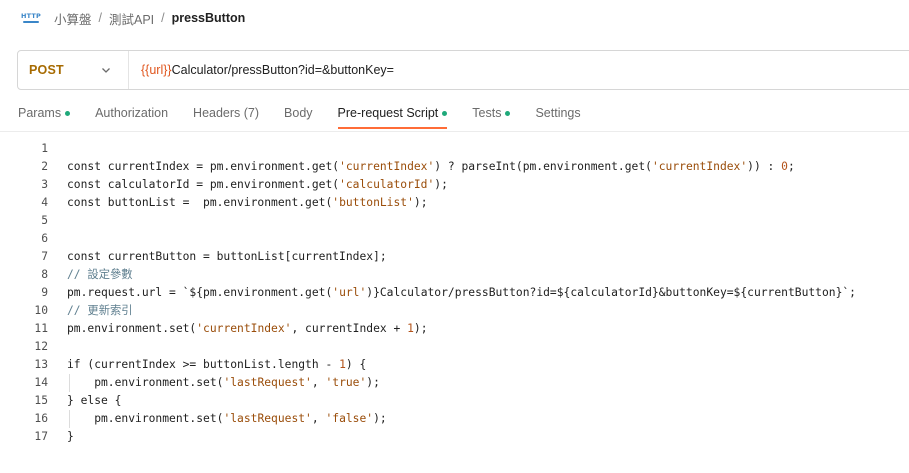 The image size is (909, 473). Describe the element at coordinates (44, 220) in the screenshot. I see `line-number: 5` at that location.